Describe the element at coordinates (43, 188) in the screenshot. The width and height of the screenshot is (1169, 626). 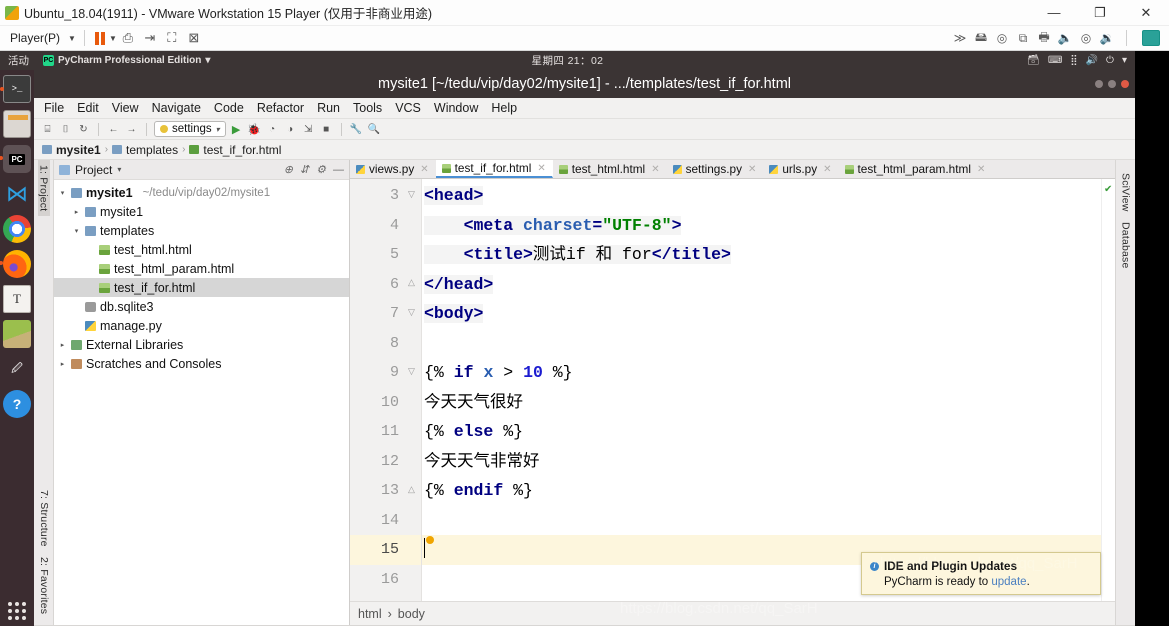
I see `sidebar-tab-project: 1: Project` at that location.